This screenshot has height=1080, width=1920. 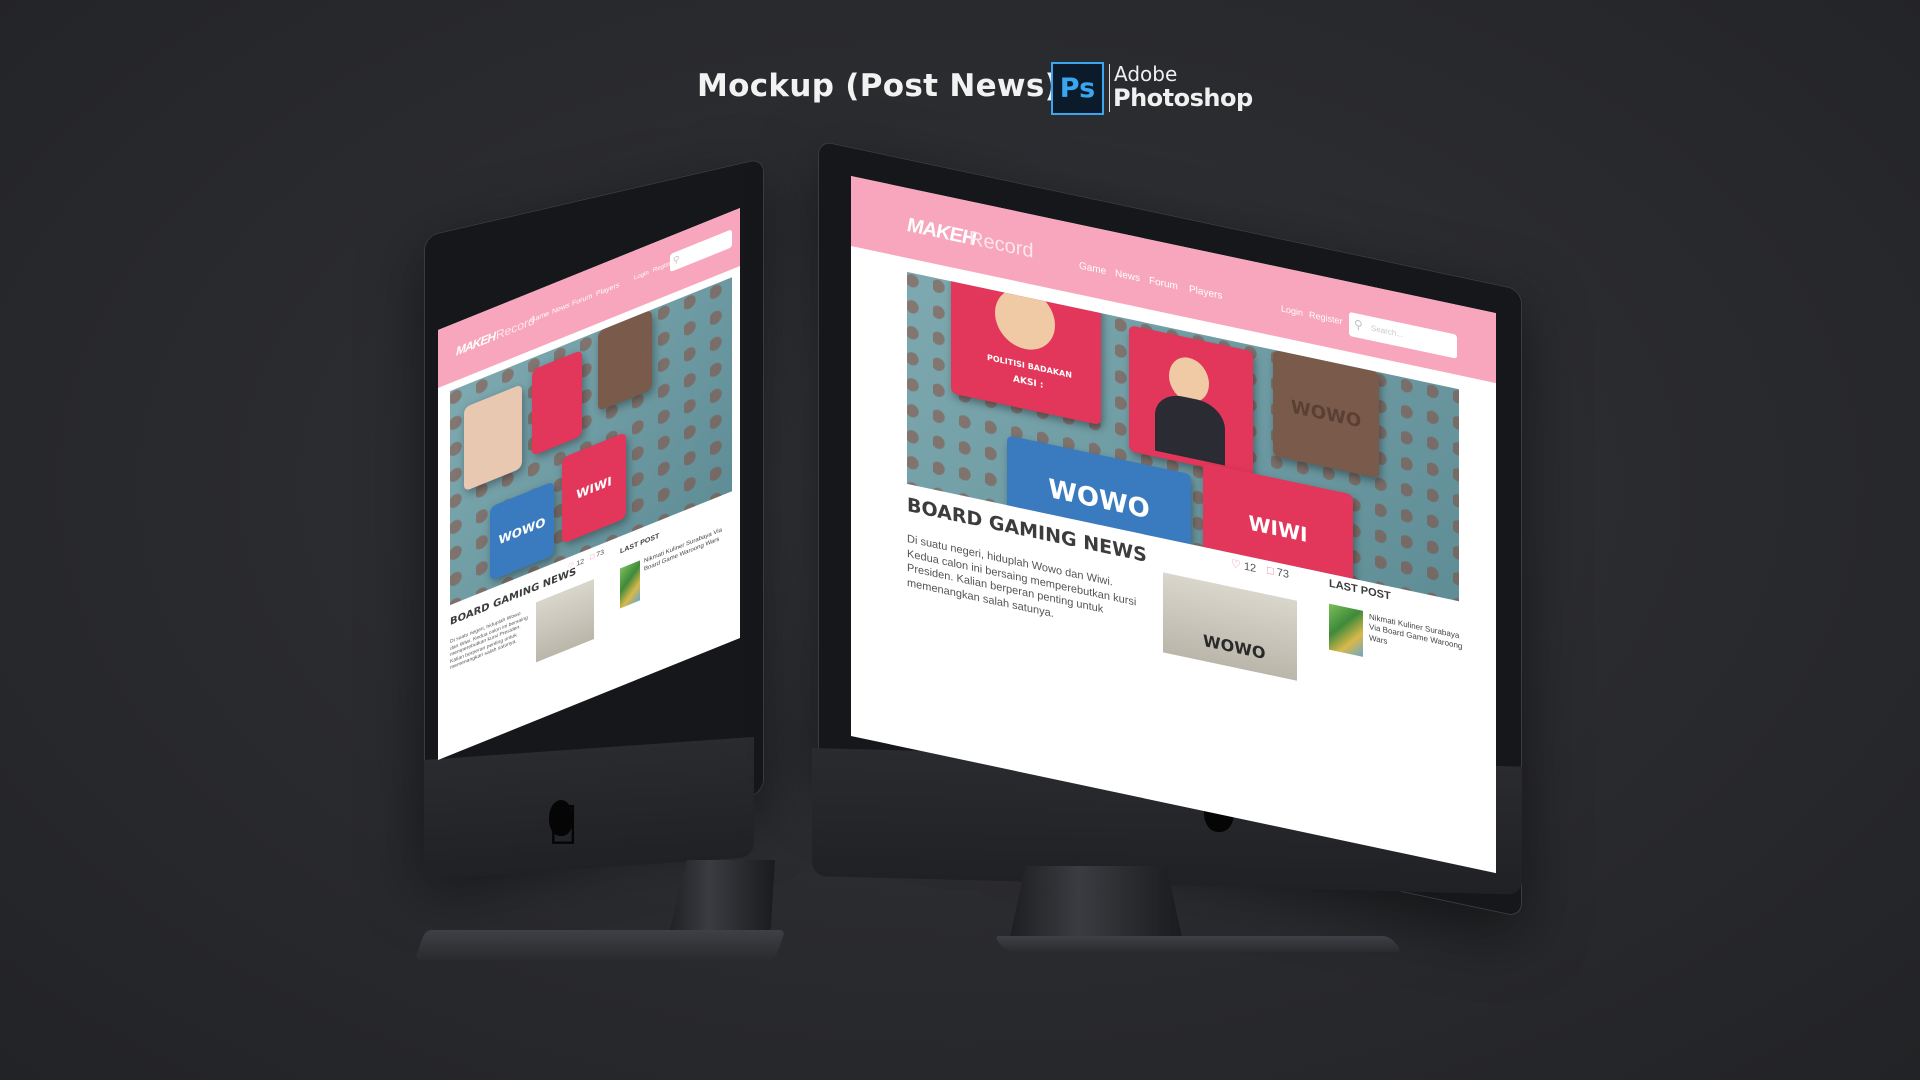 What do you see at coordinates (1292, 310) in the screenshot?
I see `login-link: Login` at bounding box center [1292, 310].